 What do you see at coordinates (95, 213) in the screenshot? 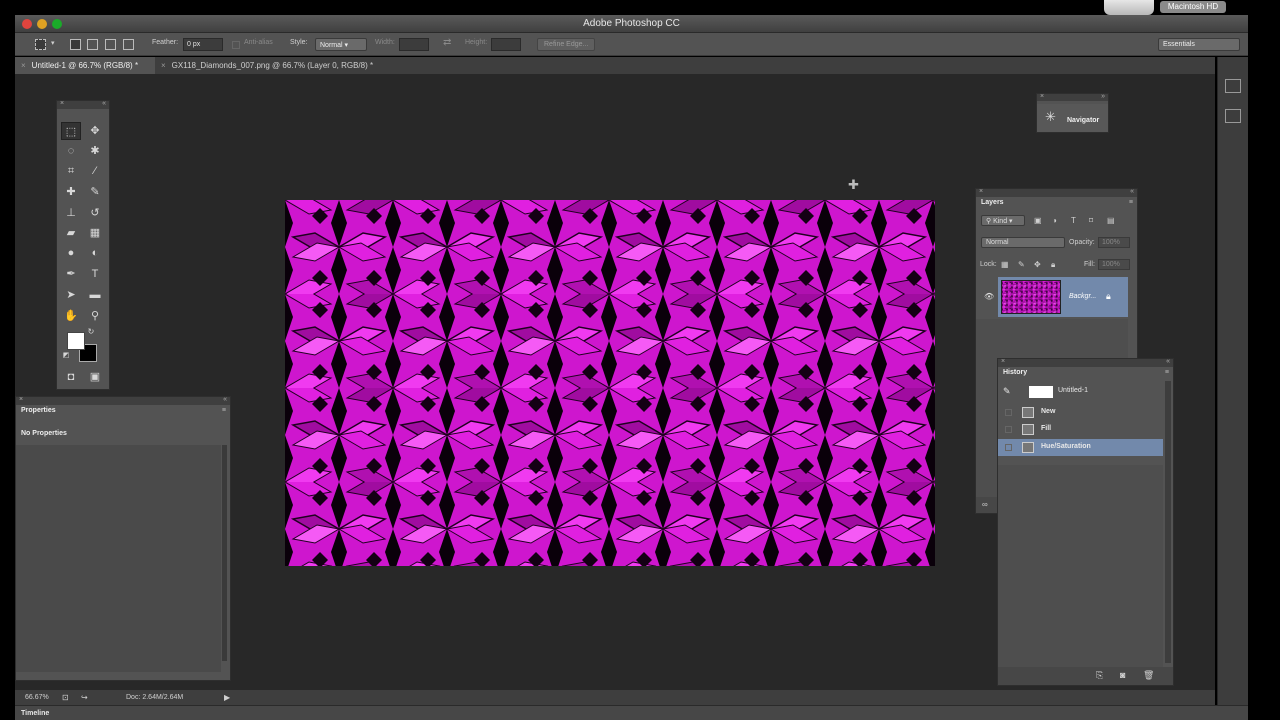
I see `history-brush-tool: ↺` at bounding box center [95, 213].